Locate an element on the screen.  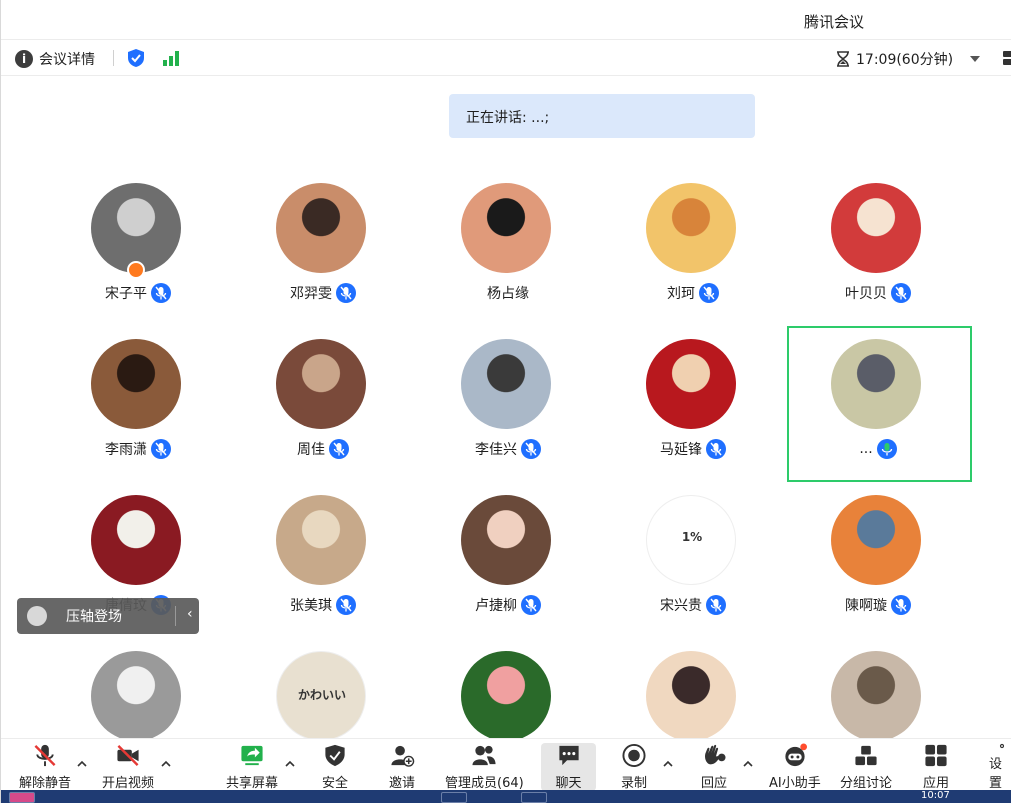
participant-tile: 张美琪 is located at coordinates (323, 573).